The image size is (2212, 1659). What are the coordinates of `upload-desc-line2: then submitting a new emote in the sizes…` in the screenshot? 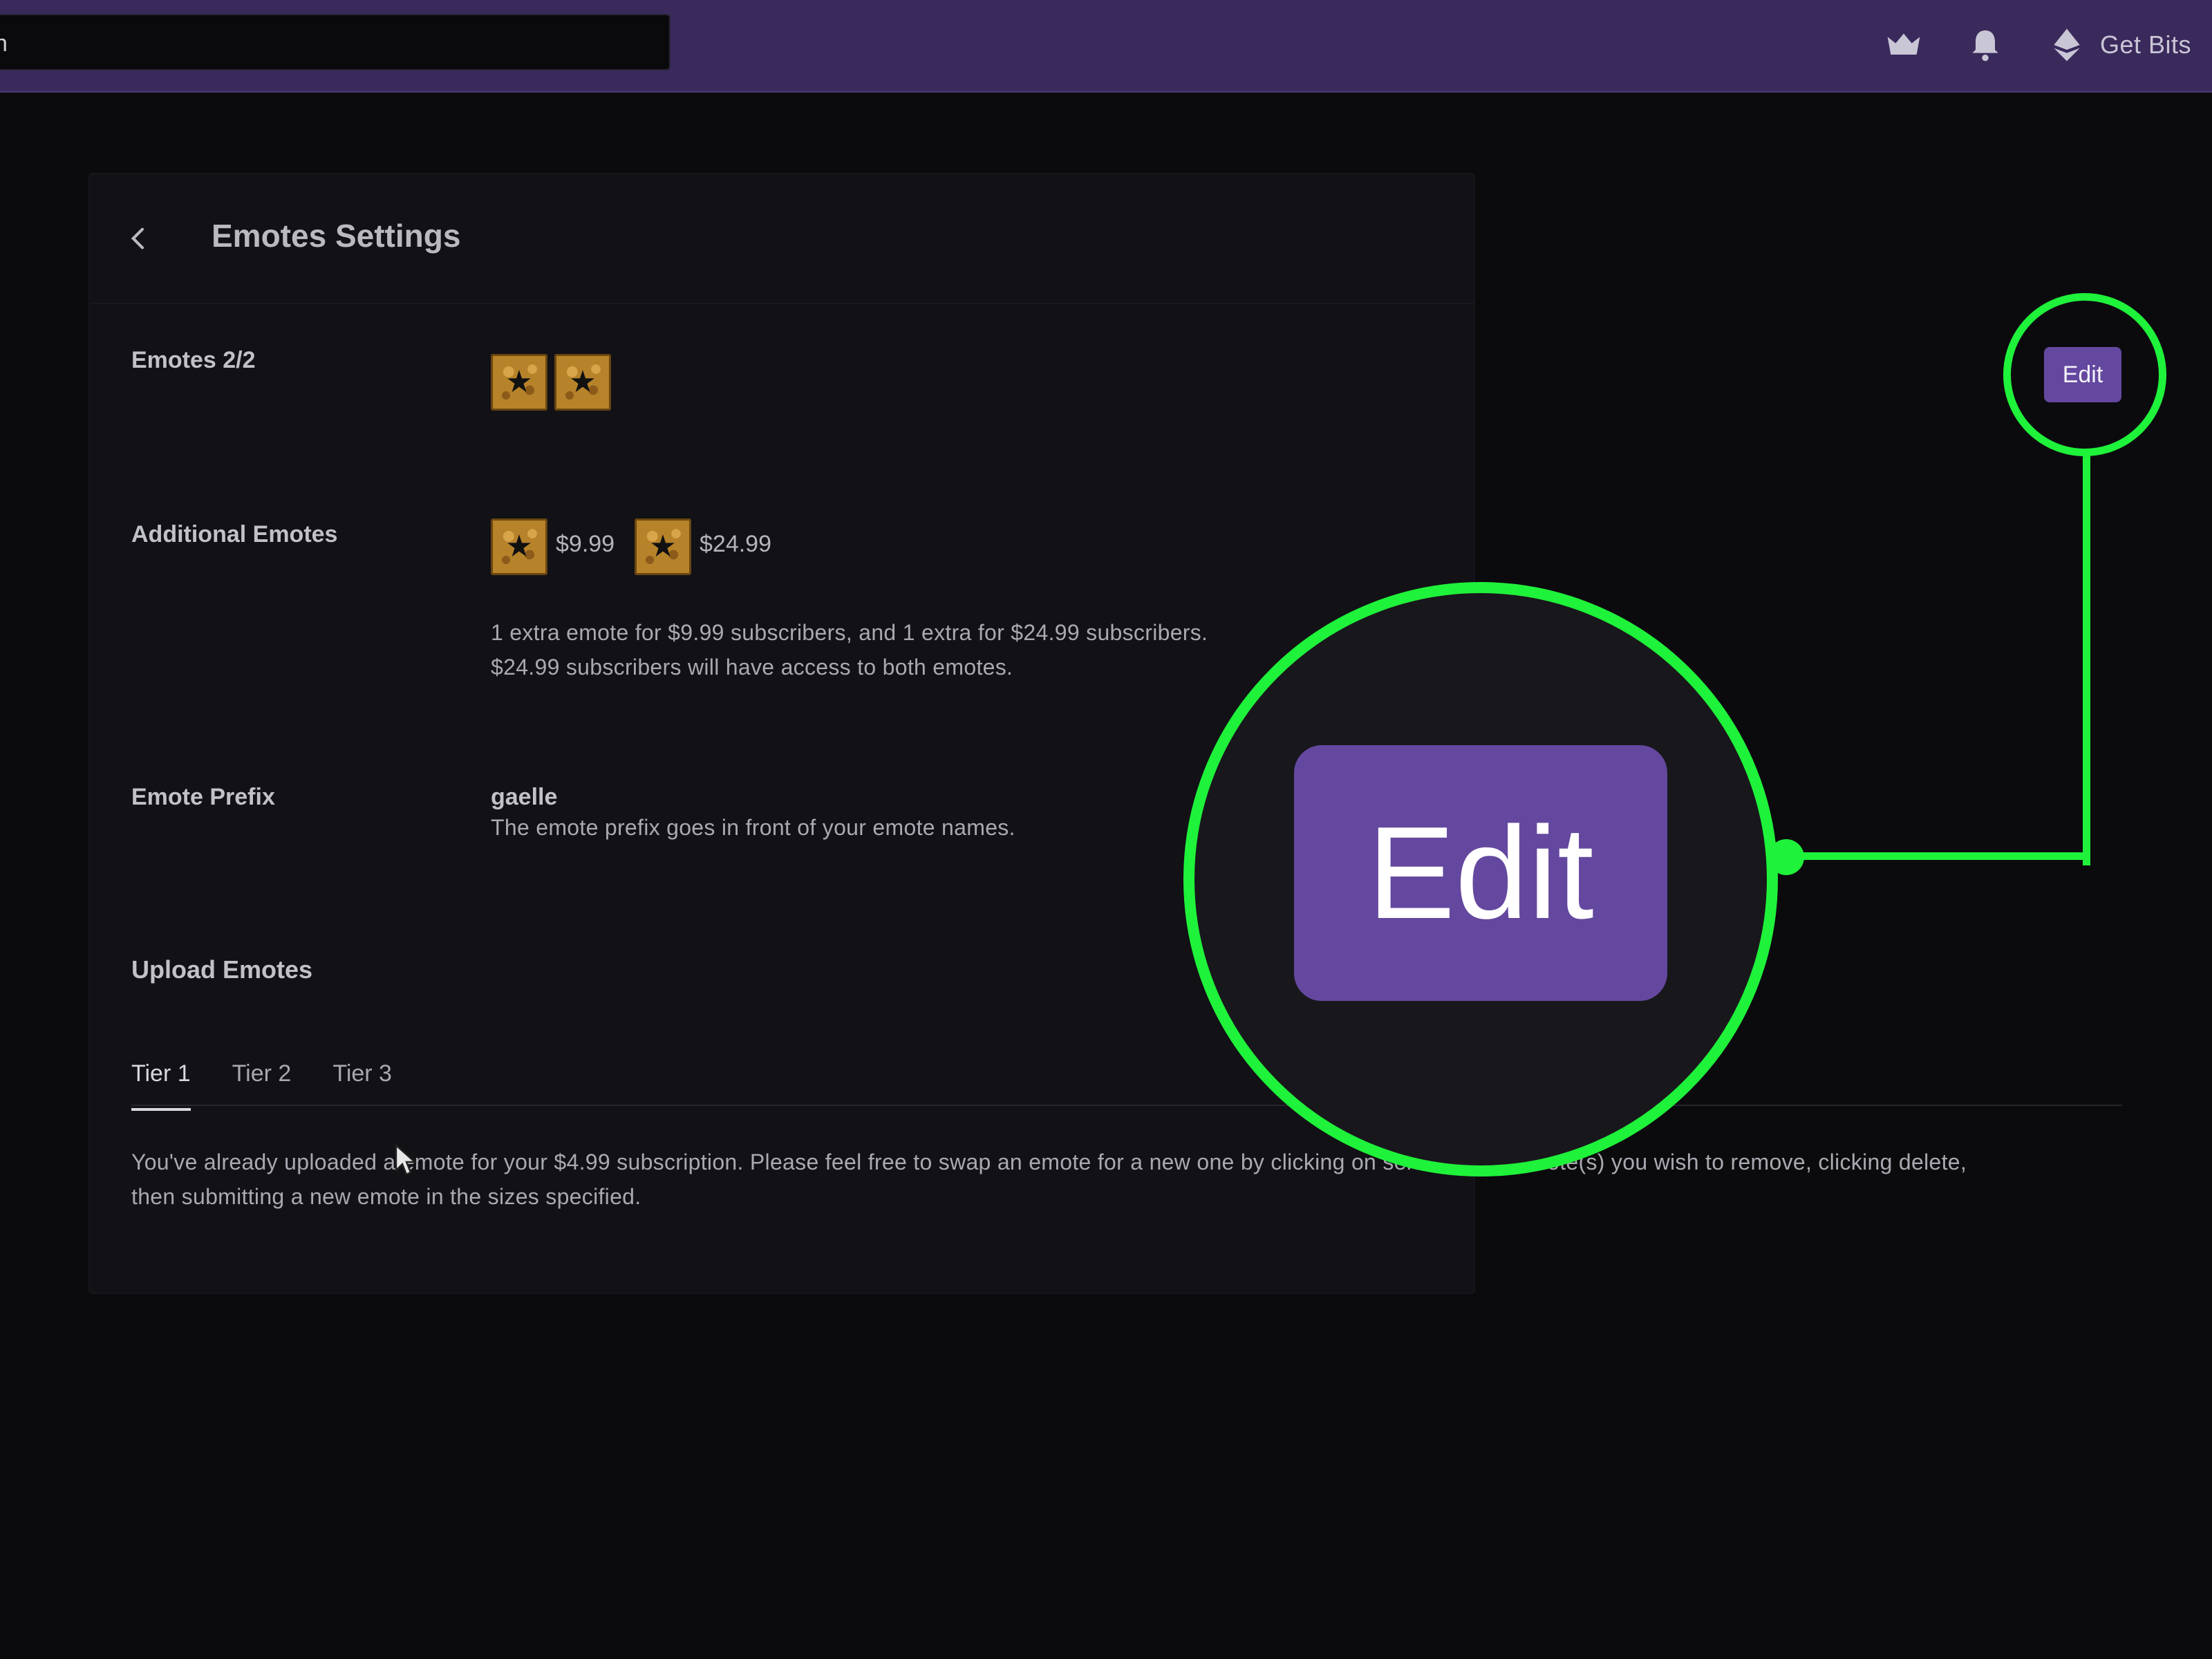 It's located at (386, 1196).